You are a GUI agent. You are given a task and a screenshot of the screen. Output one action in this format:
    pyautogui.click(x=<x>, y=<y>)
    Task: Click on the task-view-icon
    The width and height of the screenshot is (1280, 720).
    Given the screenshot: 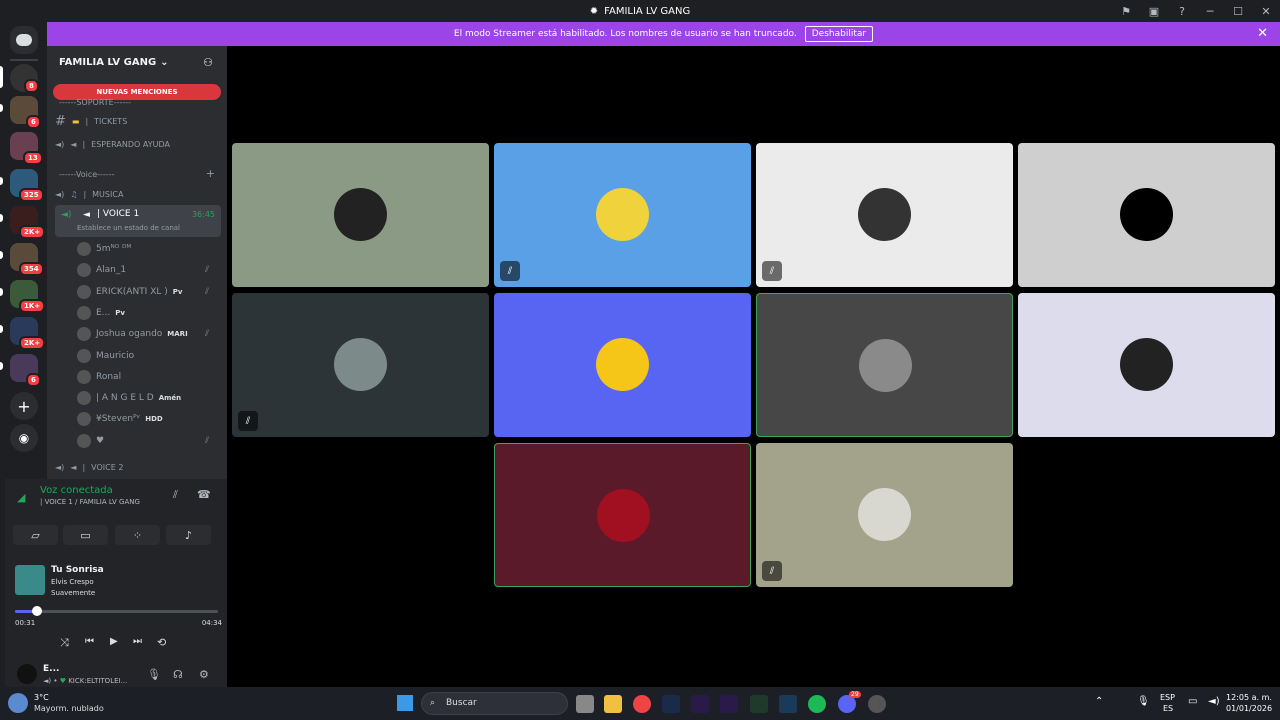 What is the action you would take?
    pyautogui.click(x=585, y=704)
    